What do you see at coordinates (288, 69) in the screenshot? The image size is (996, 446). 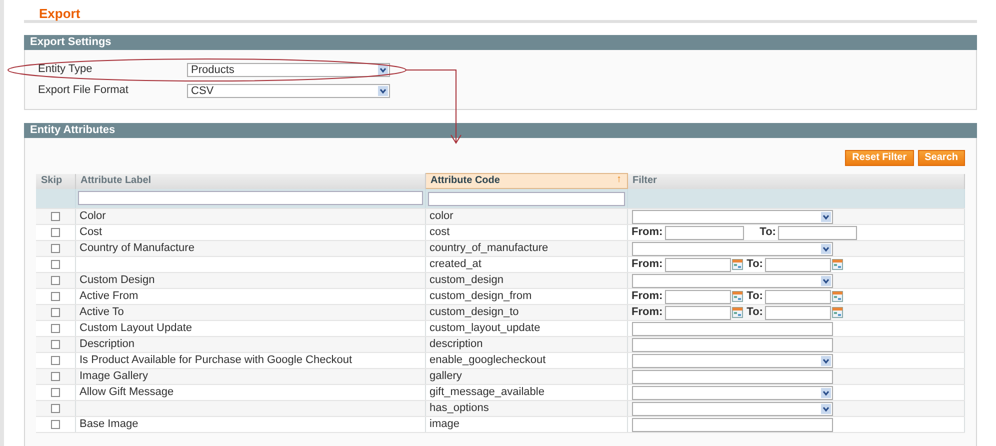 I see `dropdown: Products` at bounding box center [288, 69].